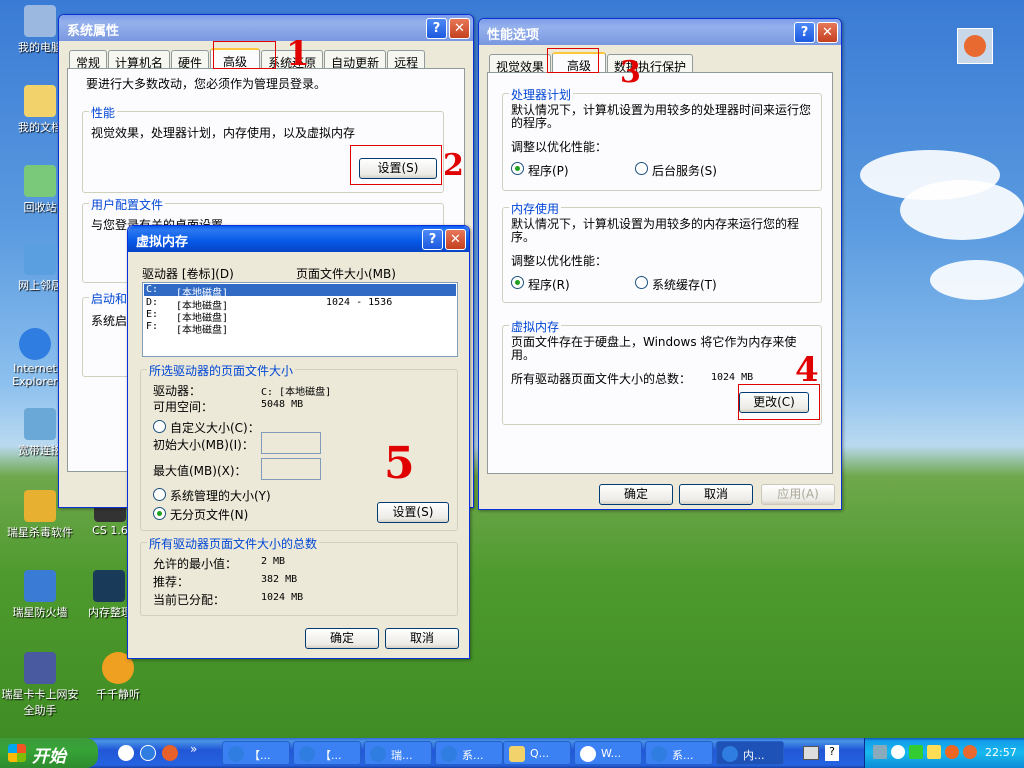 The height and width of the screenshot is (768, 1024). What do you see at coordinates (977, 280) in the screenshot?
I see `cloud` at bounding box center [977, 280].